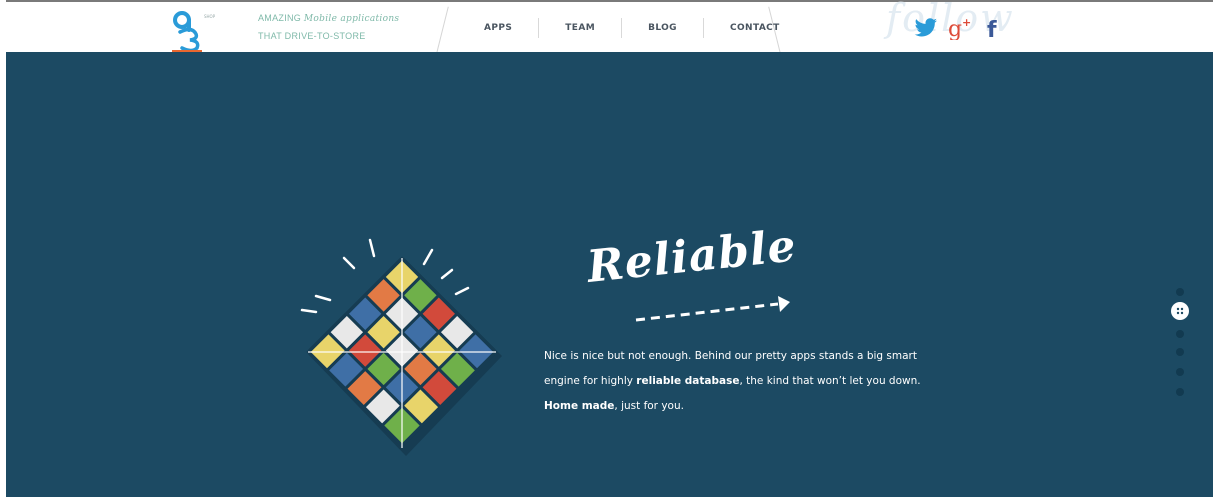  I want to click on hero-title: Reliable, so click(691, 256).